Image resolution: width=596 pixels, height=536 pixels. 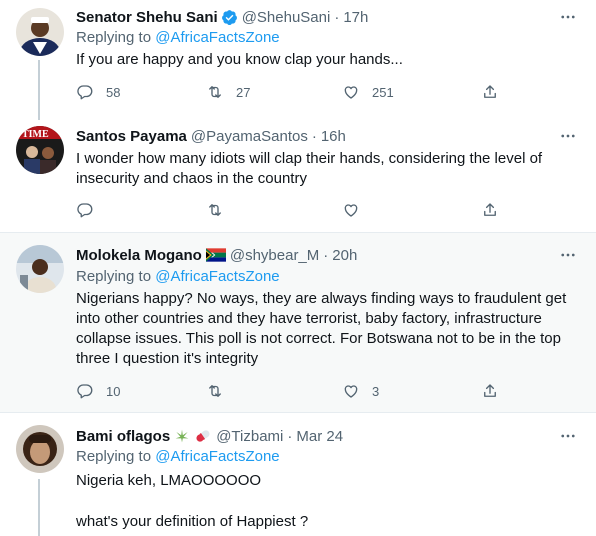 What do you see at coordinates (169, 480) in the screenshot?
I see `tweet-text-line-1: Nigeria keh, LMAOOOOOO` at bounding box center [169, 480].